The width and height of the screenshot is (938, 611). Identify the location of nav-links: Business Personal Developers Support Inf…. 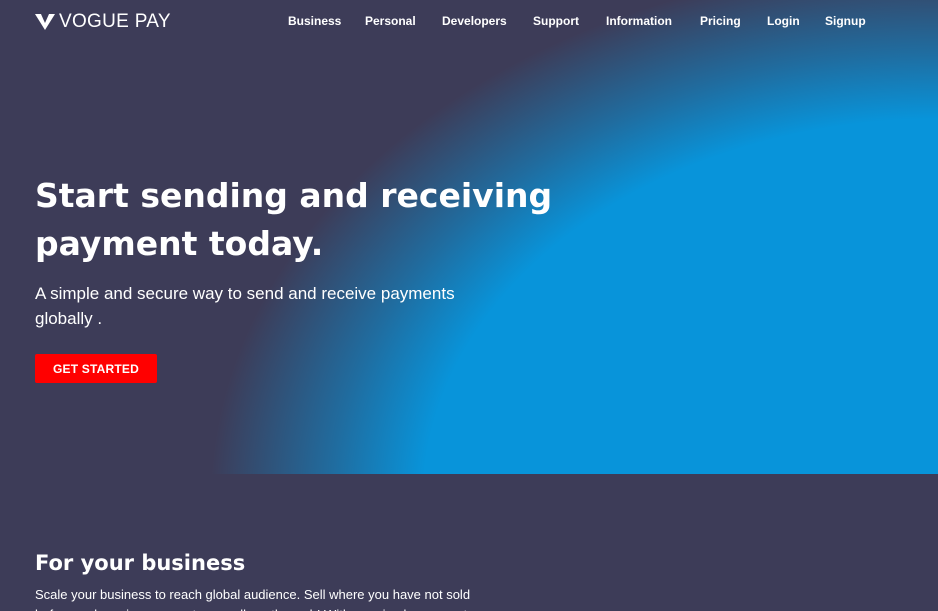
(469, 22).